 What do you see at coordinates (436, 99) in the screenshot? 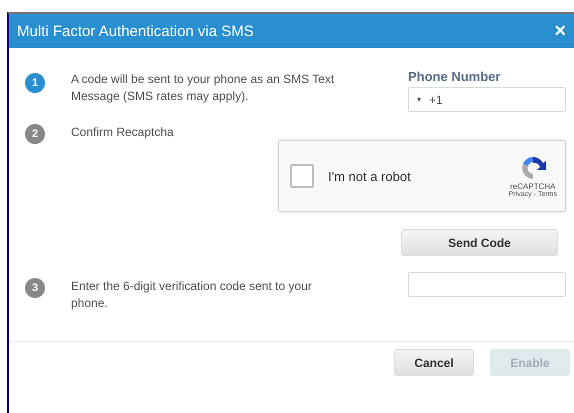
I see `phone-value: +1` at bounding box center [436, 99].